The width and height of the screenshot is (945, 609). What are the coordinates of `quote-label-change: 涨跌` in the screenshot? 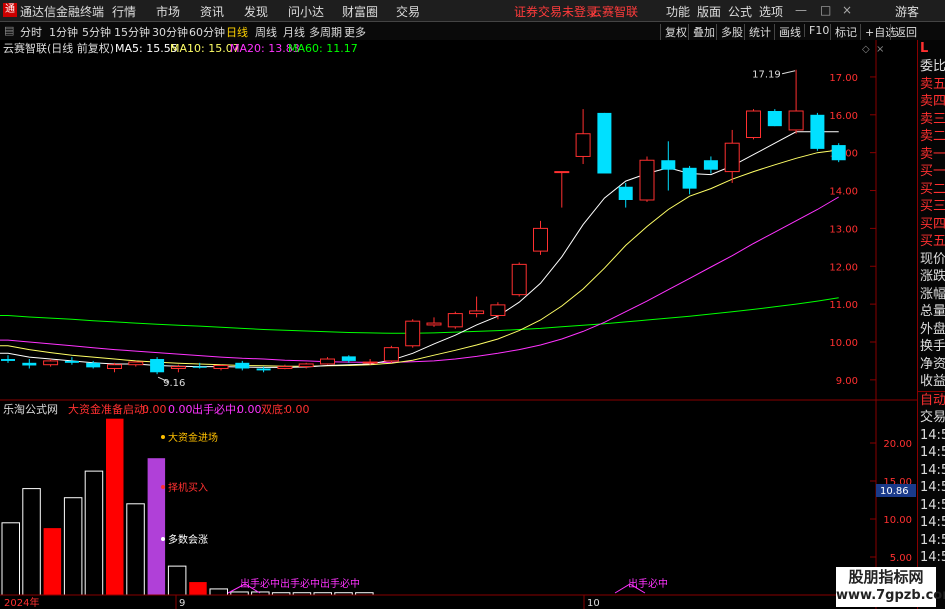 It's located at (932, 276).